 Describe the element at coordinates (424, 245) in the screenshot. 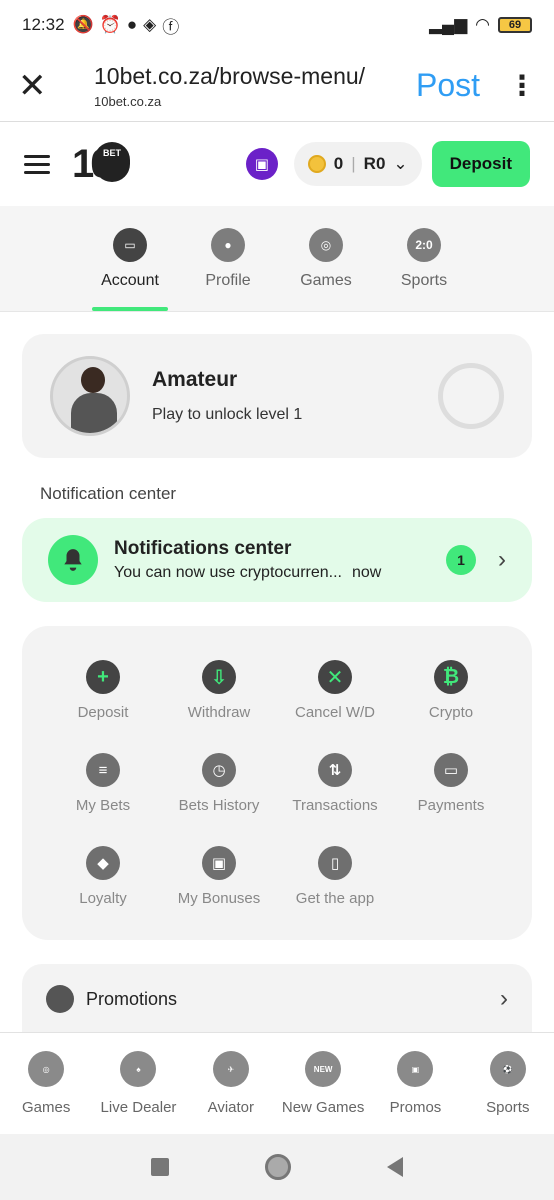

I see `scoreboard-icon: 2:0` at that location.